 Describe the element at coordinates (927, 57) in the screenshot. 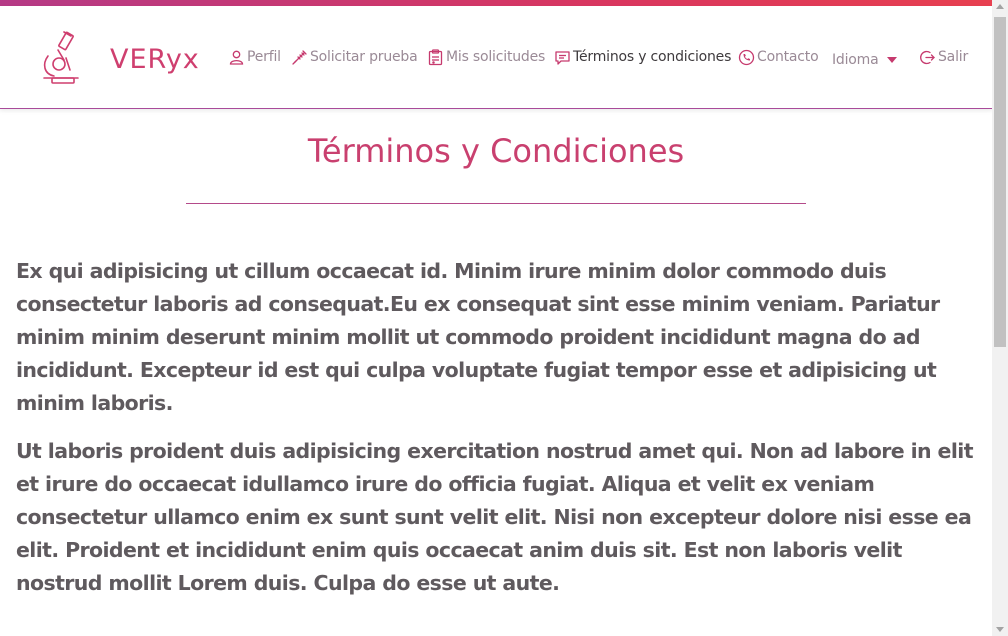

I see `logout-icon` at that location.